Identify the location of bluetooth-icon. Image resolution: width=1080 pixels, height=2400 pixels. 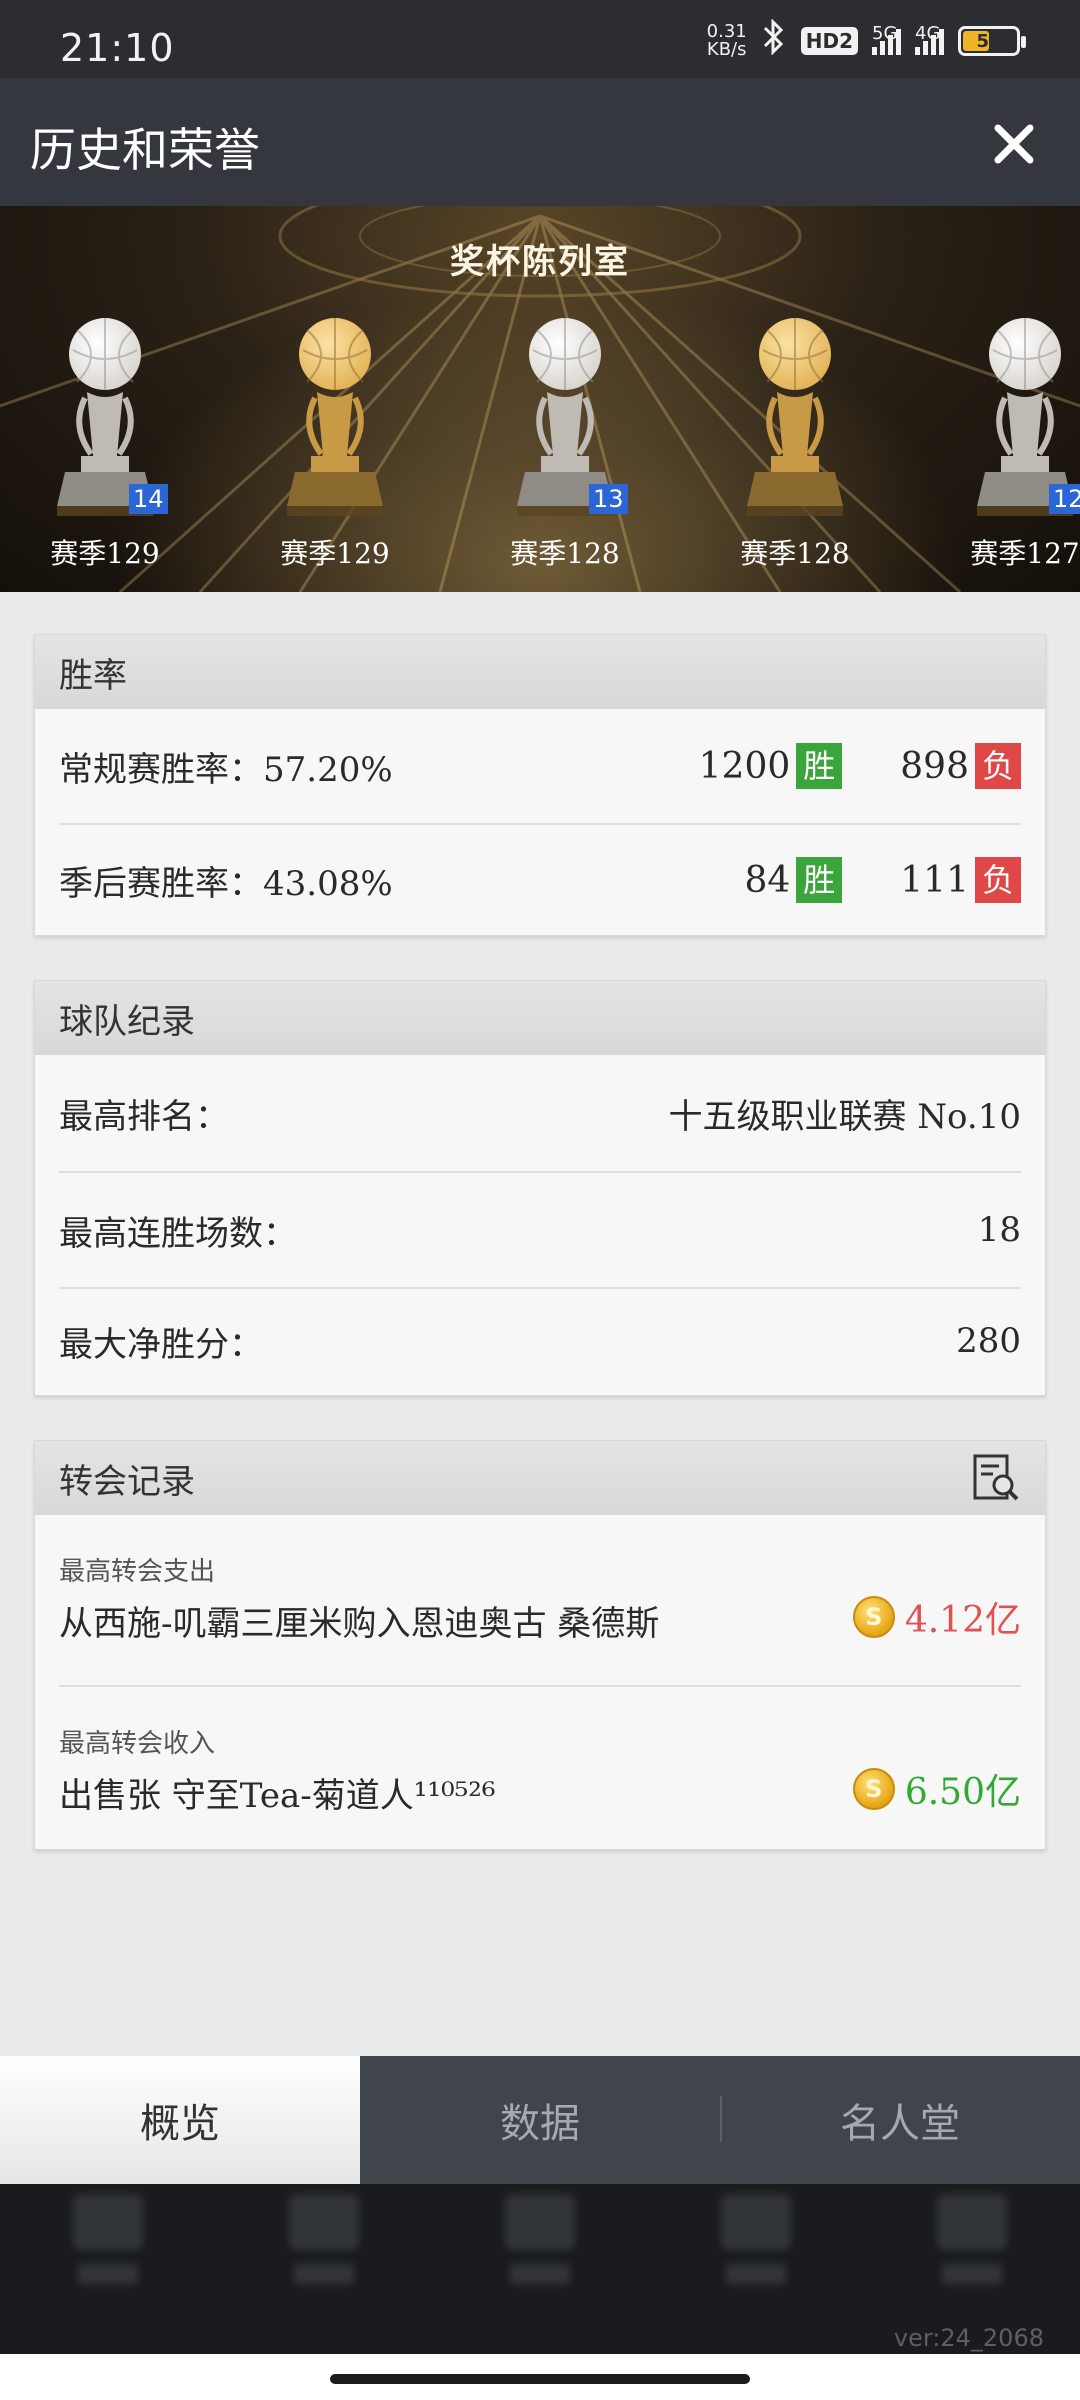
(774, 40).